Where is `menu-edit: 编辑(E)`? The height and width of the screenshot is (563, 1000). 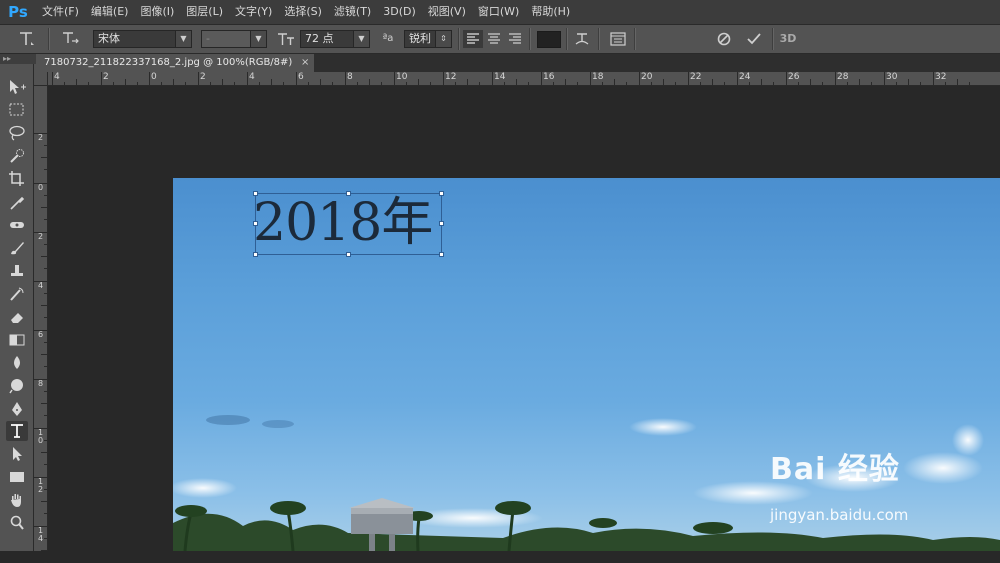 menu-edit: 编辑(E) is located at coordinates (110, 12).